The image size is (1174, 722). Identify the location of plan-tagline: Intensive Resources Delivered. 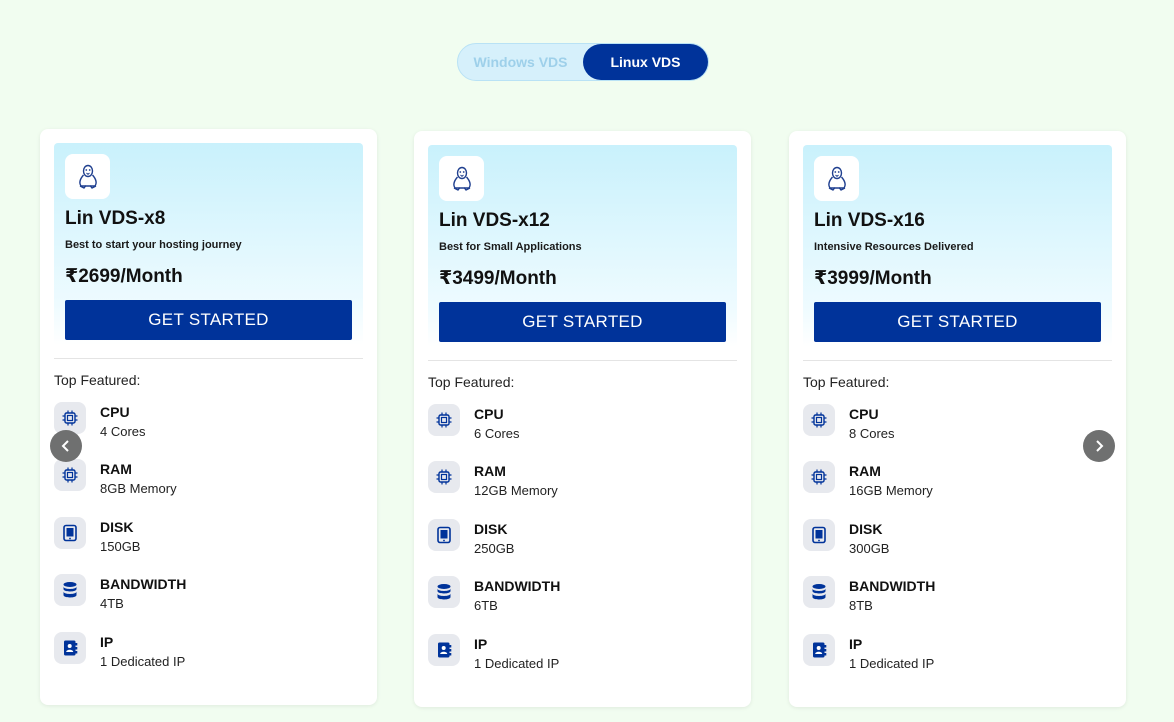
(894, 247).